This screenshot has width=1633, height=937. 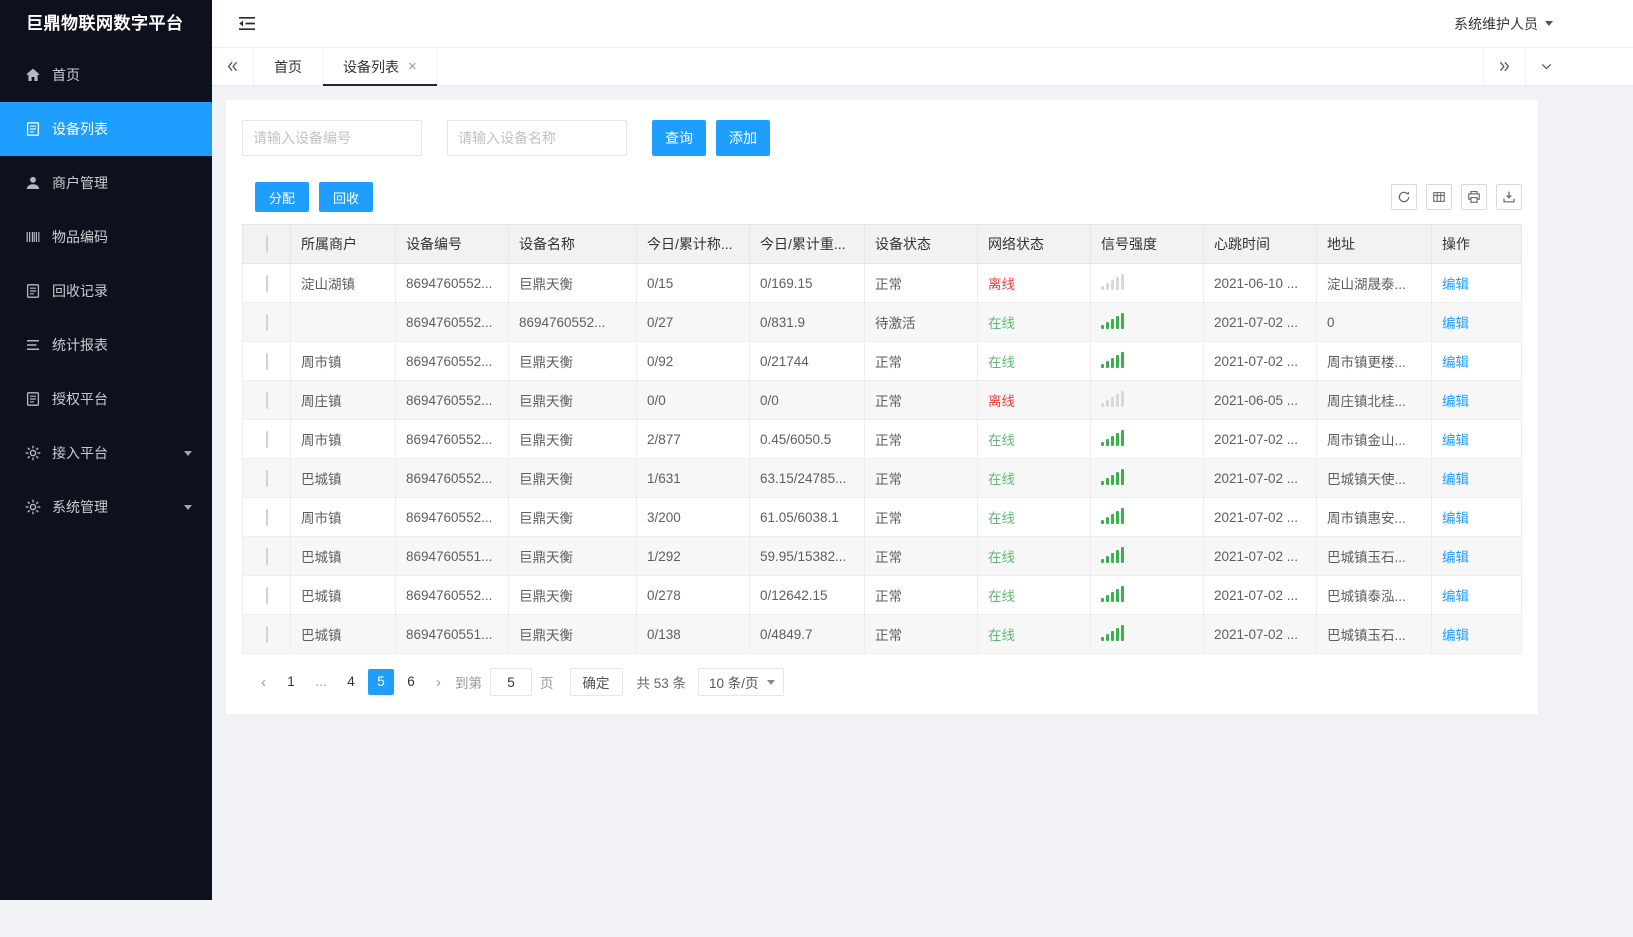 What do you see at coordinates (106, 129) in the screenshot?
I see `sidebar-item-1: 设备列表` at bounding box center [106, 129].